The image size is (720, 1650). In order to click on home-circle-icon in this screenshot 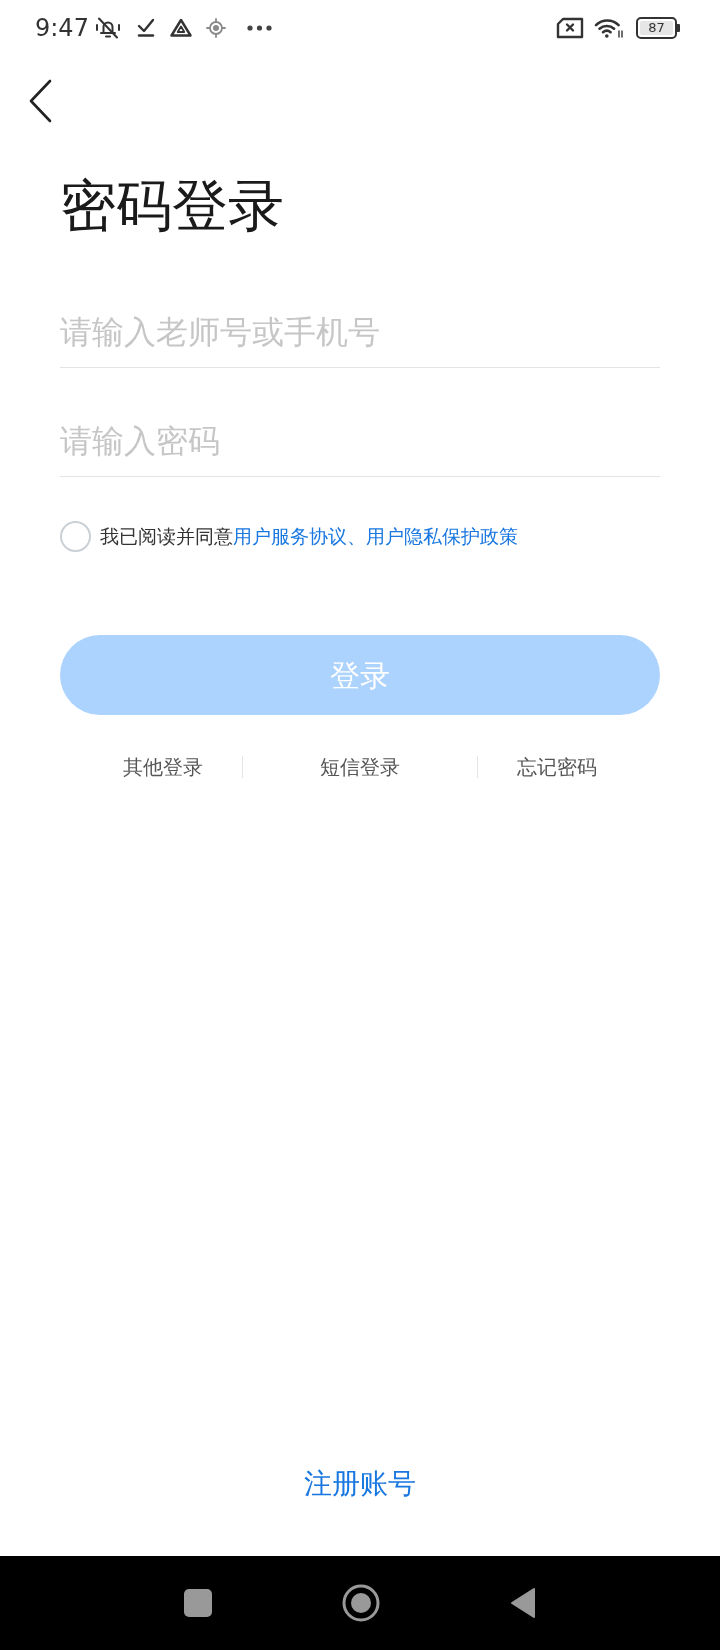, I will do `click(361, 1603)`.